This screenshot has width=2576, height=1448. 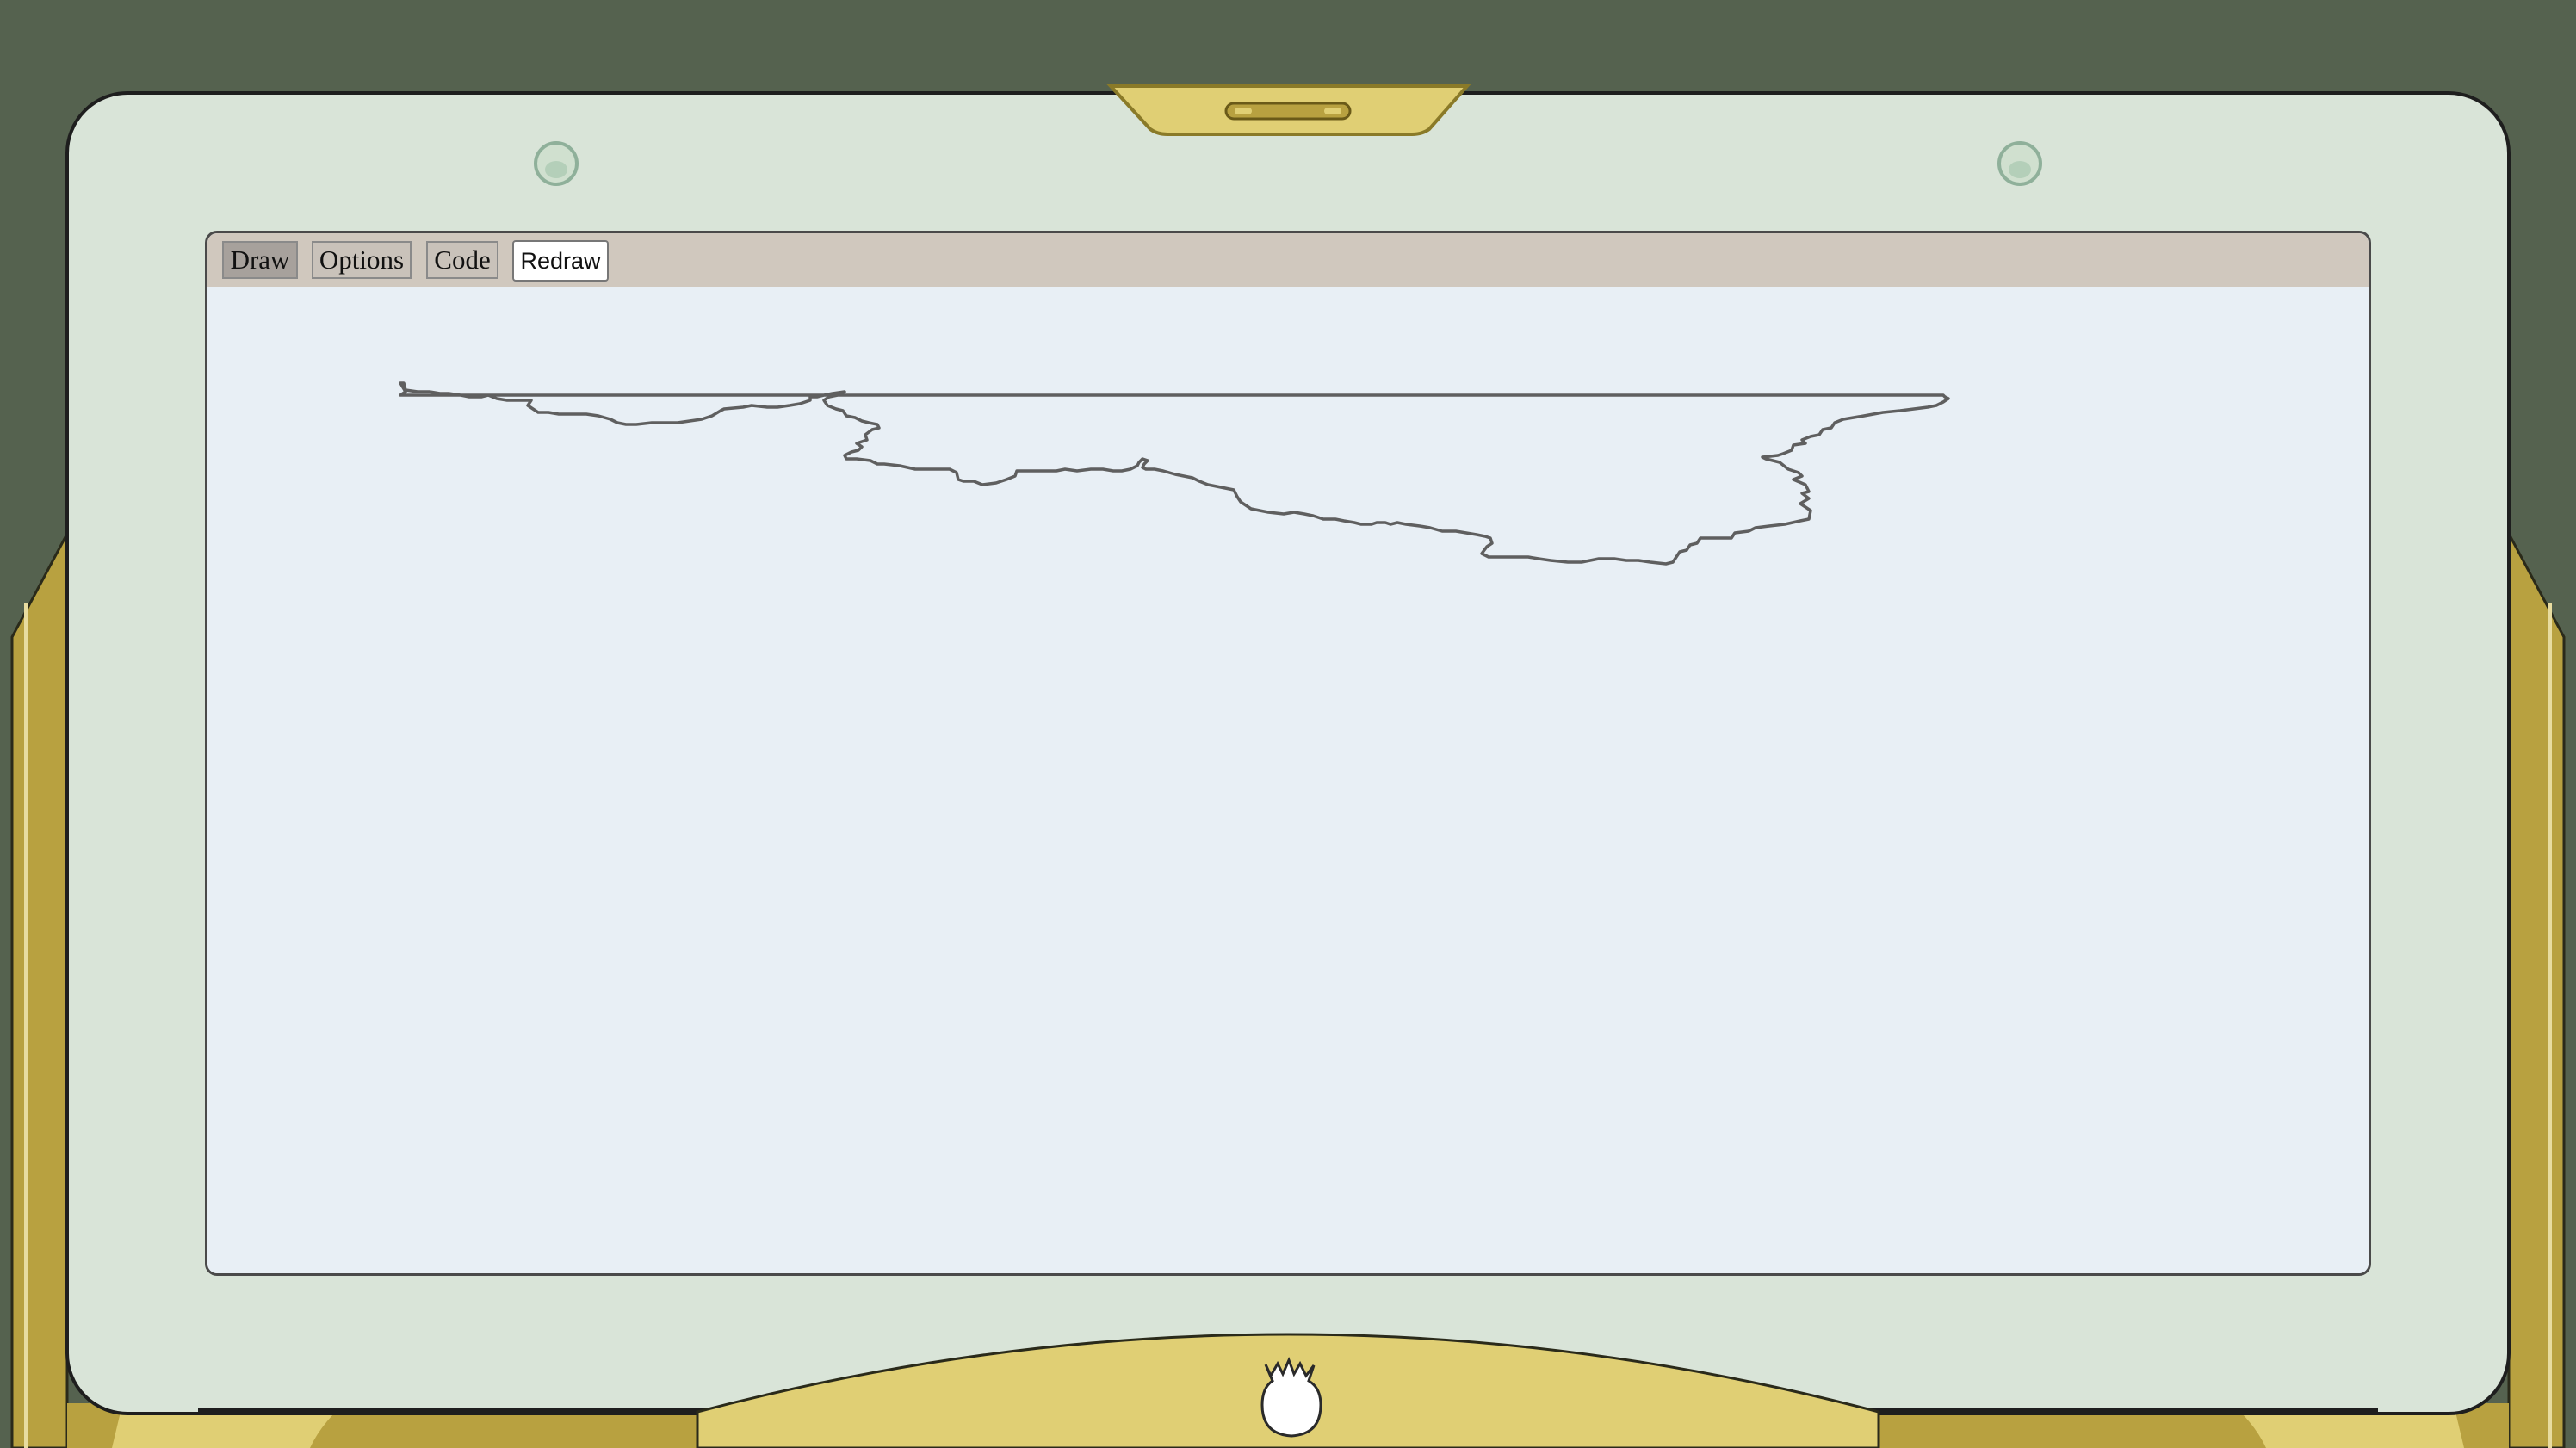 What do you see at coordinates (2536, 990) in the screenshot?
I see `right-hinge-wing` at bounding box center [2536, 990].